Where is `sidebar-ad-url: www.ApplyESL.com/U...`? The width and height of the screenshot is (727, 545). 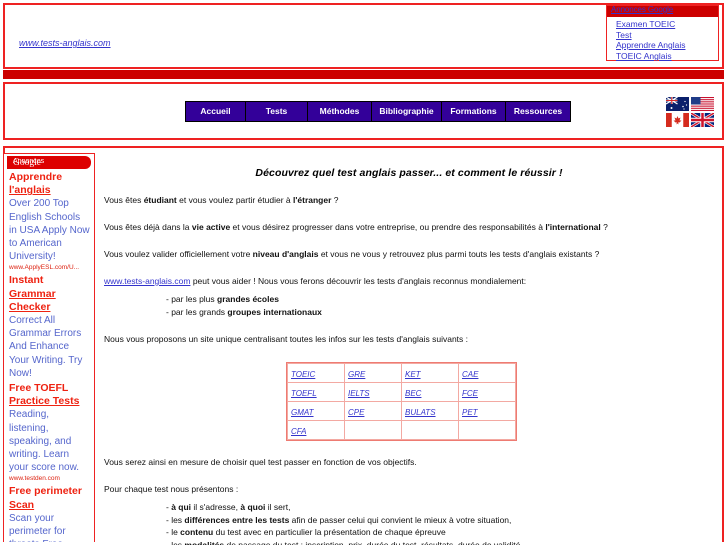 sidebar-ad-url: www.ApplyESL.com/U... is located at coordinates (44, 268).